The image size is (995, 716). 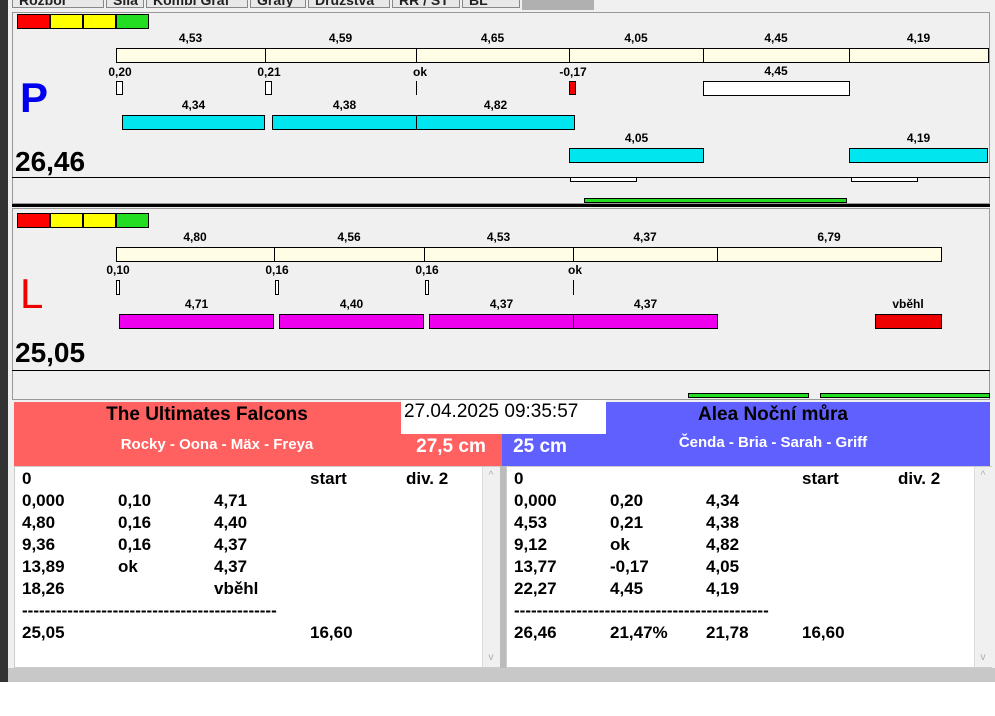 I want to click on split-label: 4,19, so click(x=918, y=38).